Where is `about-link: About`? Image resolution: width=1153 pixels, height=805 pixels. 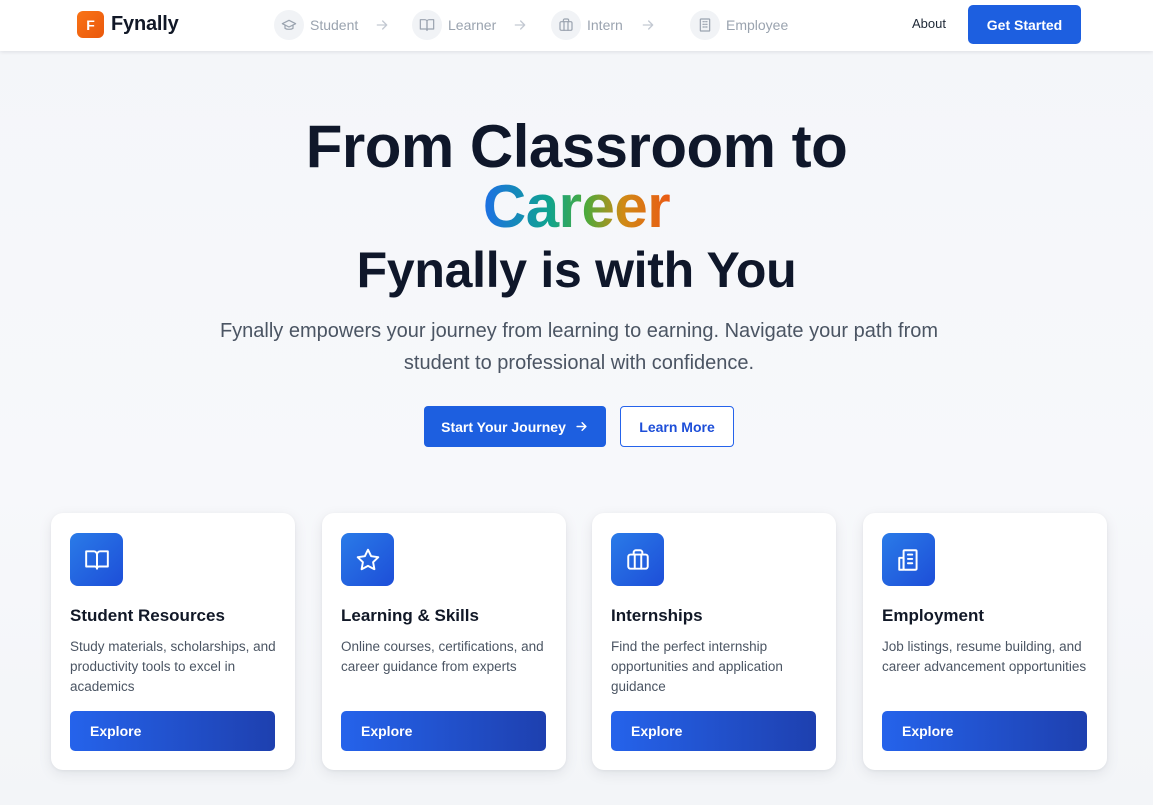 about-link: About is located at coordinates (929, 23).